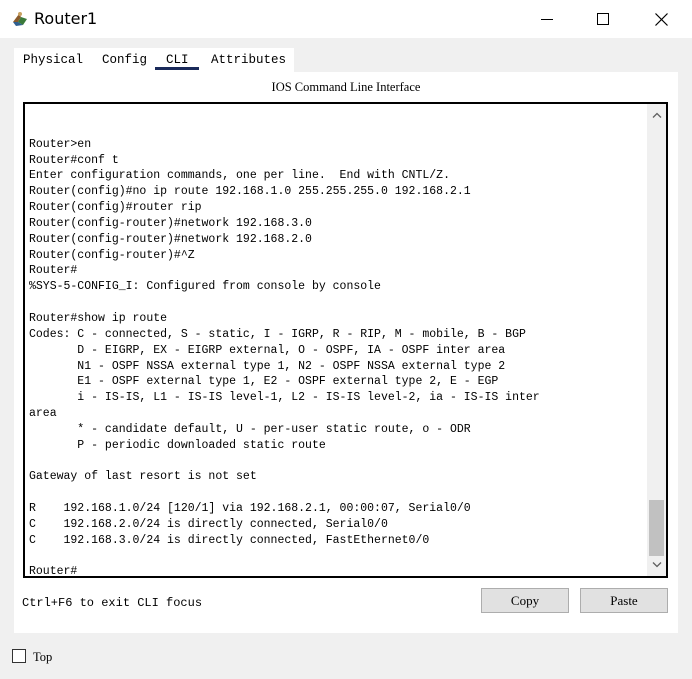 Image resolution: width=692 pixels, height=679 pixels. Describe the element at coordinates (66, 18) in the screenshot. I see `window-title: Router1` at that location.